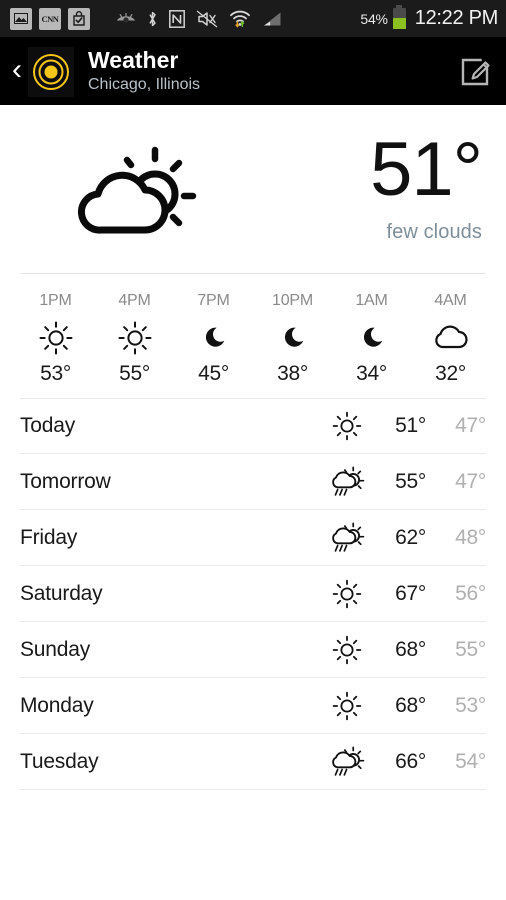 The width and height of the screenshot is (506, 900). Describe the element at coordinates (410, 537) in the screenshot. I see `daily-high-temp: 62°` at that location.